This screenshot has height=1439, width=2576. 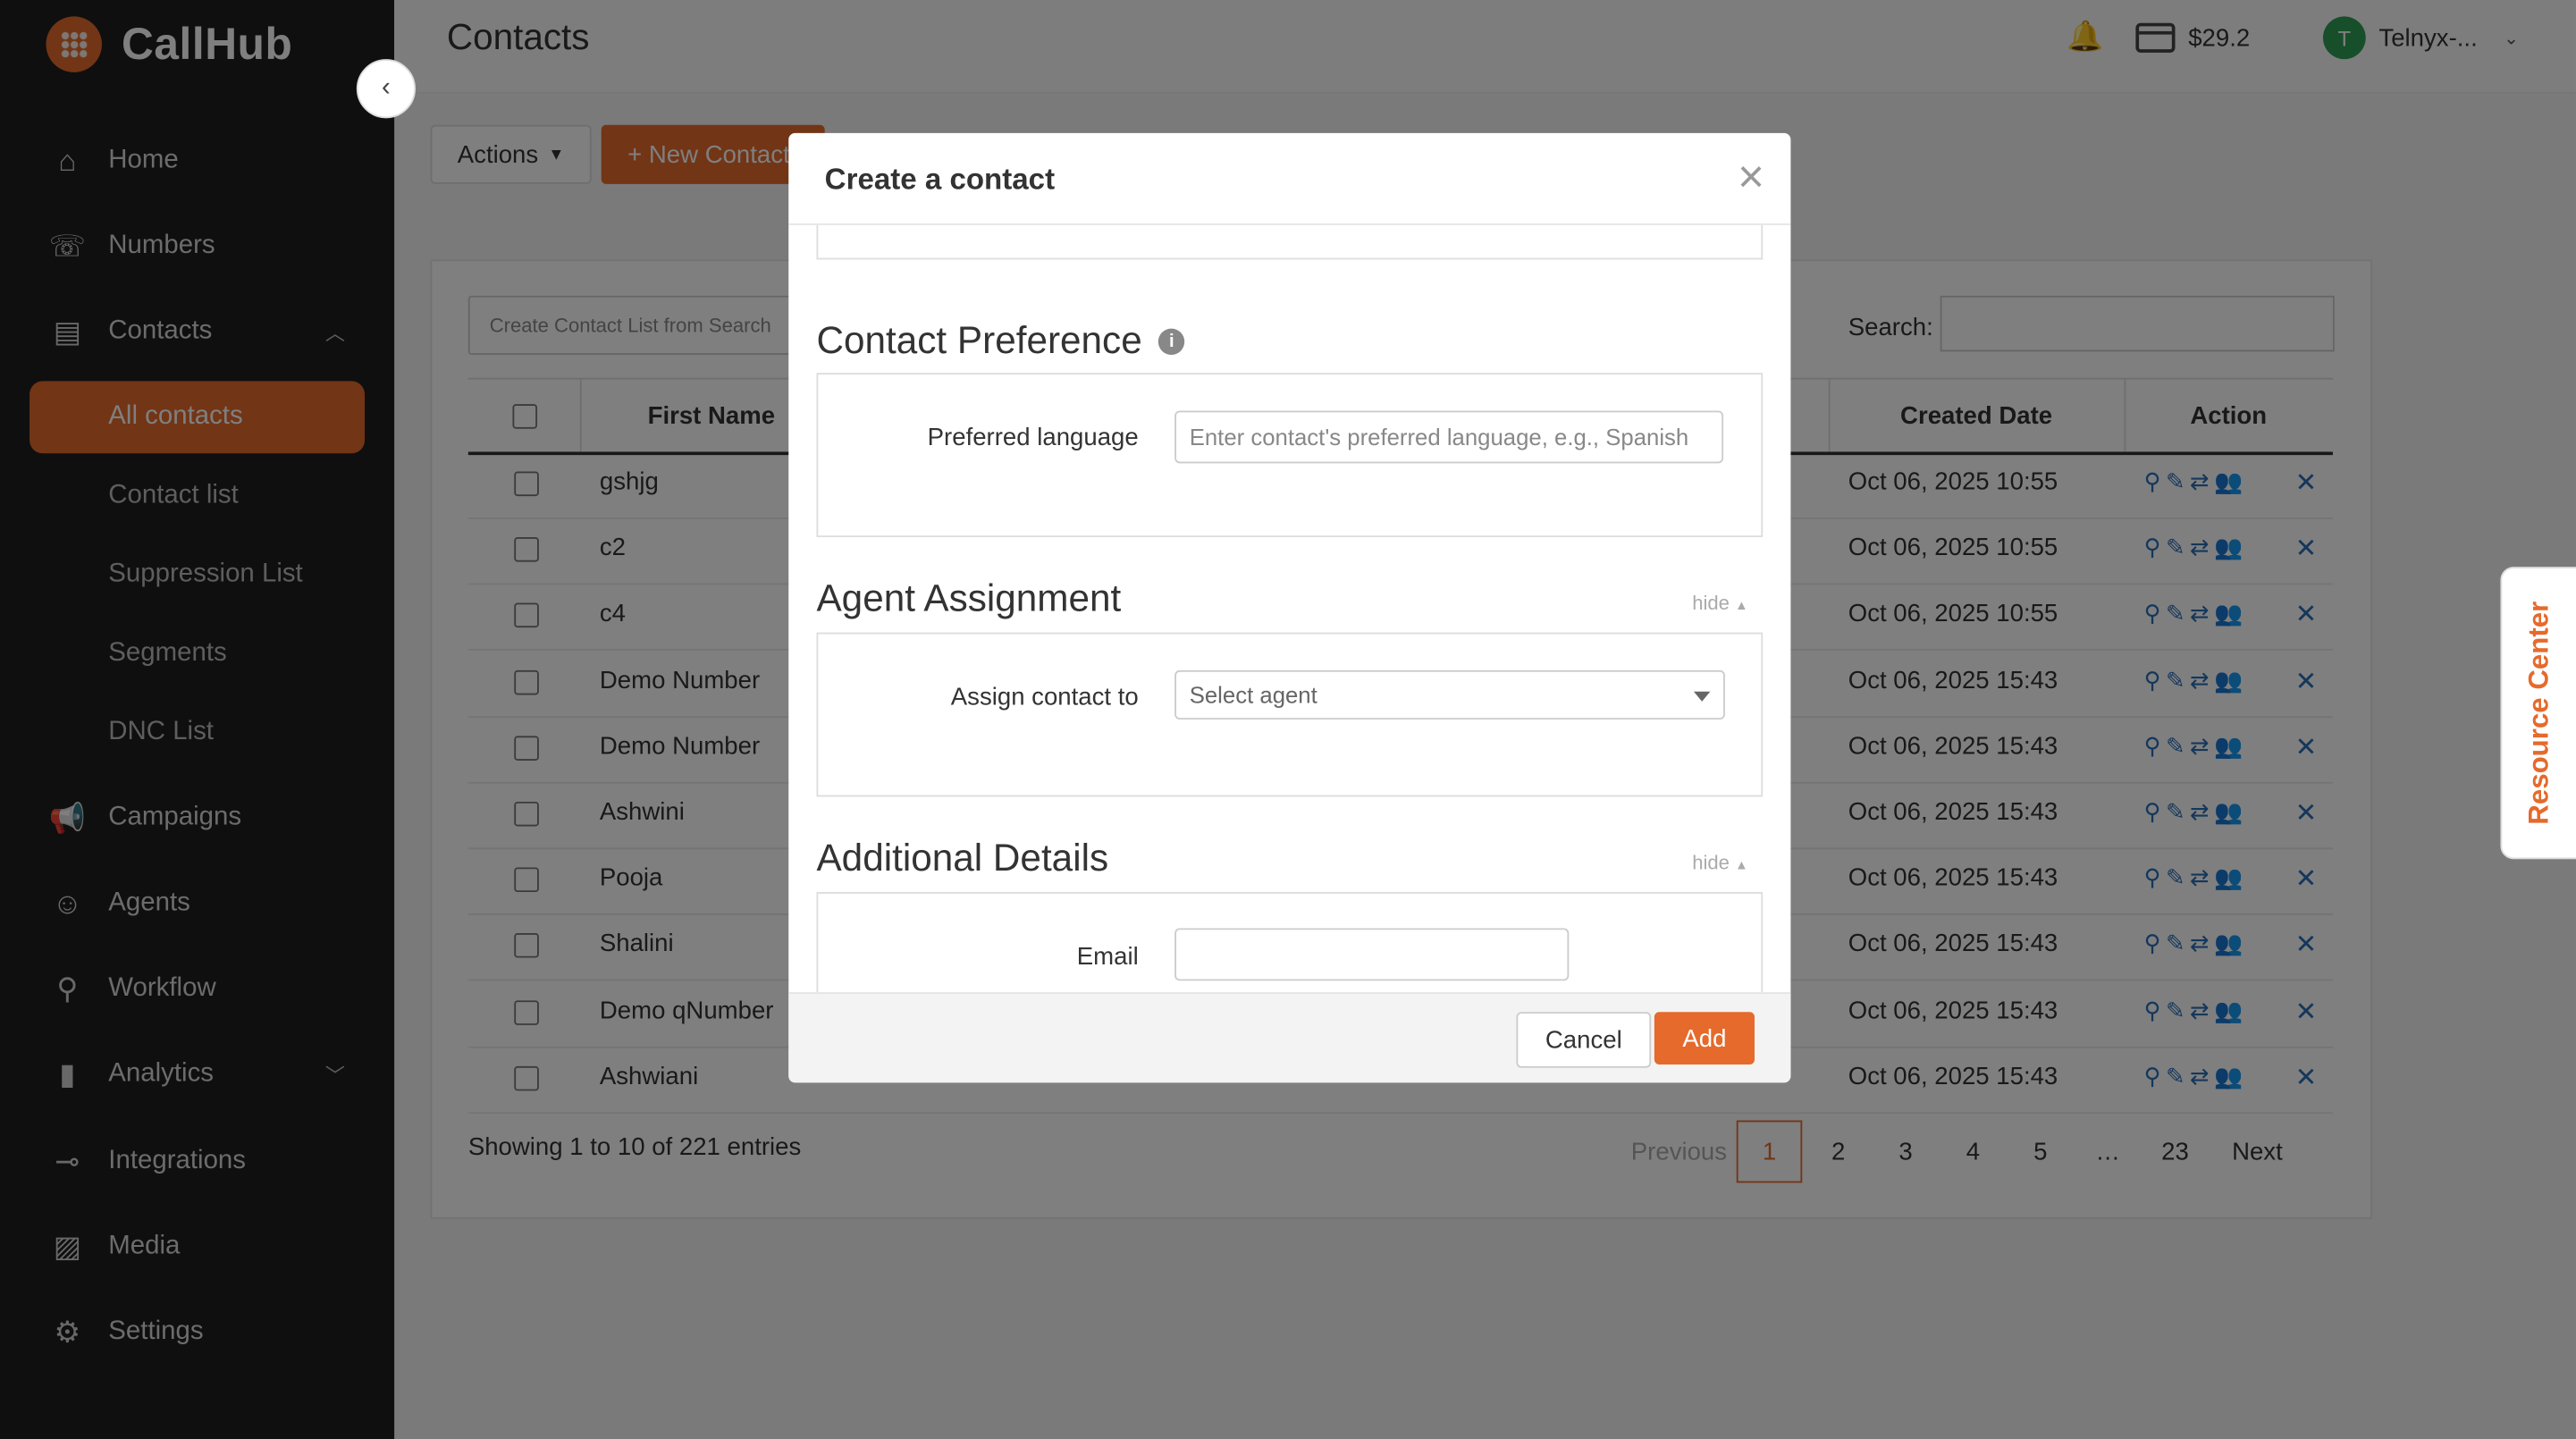 I want to click on modal-footer: Cancel Add, so click(x=1290, y=1037).